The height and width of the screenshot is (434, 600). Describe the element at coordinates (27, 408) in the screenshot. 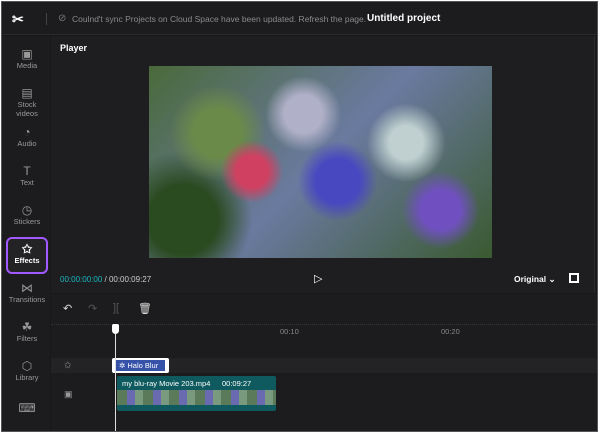

I see `keyboard-icon: ⌨` at that location.